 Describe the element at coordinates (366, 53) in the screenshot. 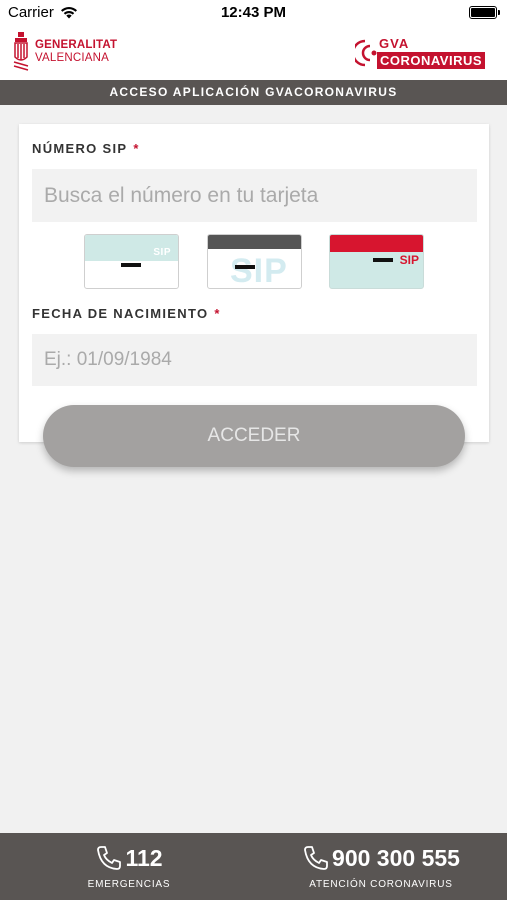

I see `broadcast-icon` at that location.